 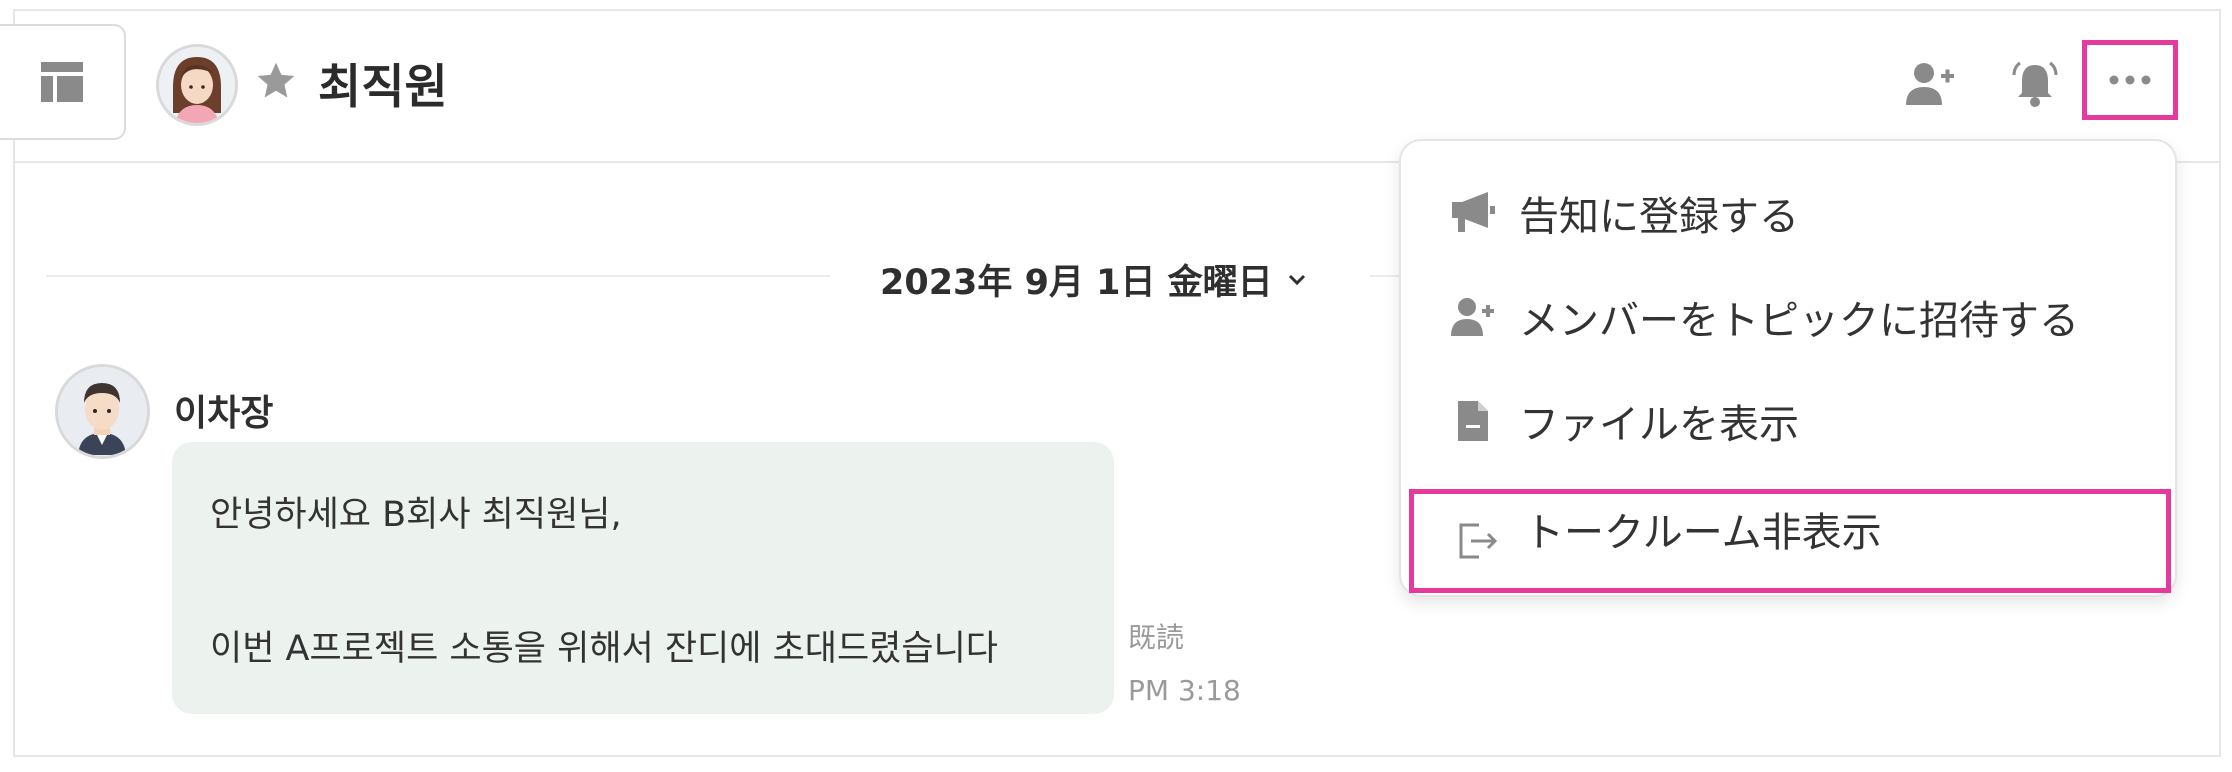 I want to click on exit-icon, so click(x=1478, y=541).